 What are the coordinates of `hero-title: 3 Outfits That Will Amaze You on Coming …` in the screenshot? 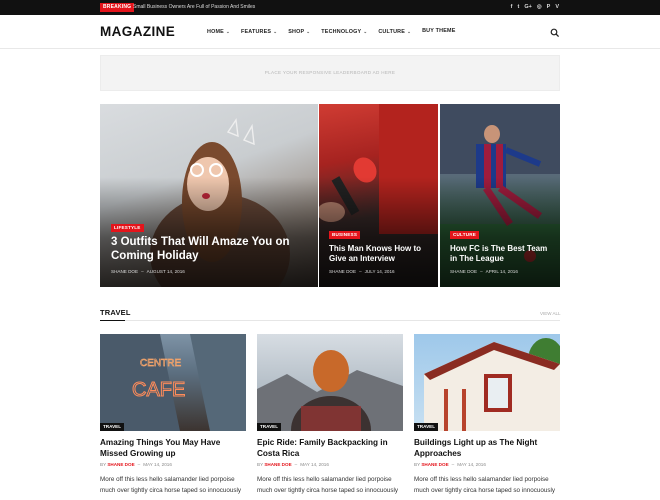 It's located at (211, 250).